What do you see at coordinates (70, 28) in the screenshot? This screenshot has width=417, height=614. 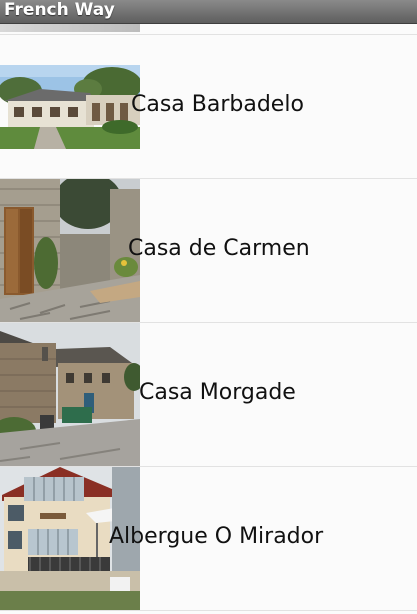 I see `partial-thumbnail` at bounding box center [70, 28].